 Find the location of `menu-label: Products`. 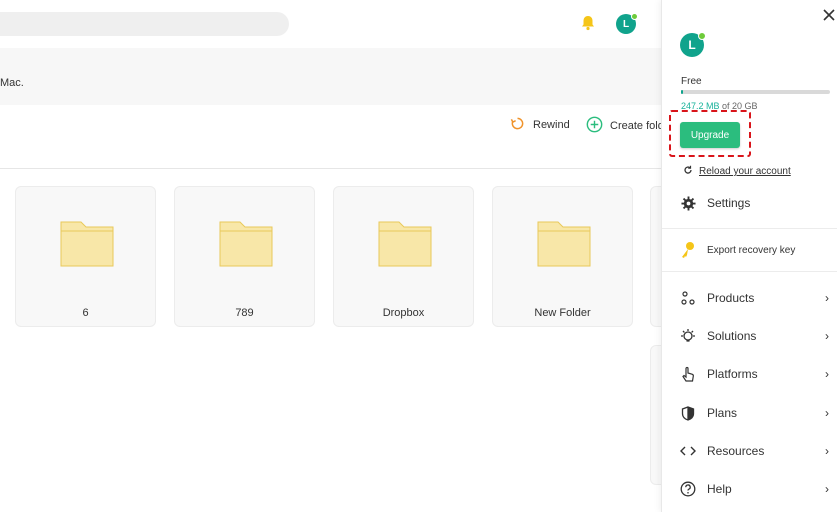

menu-label: Products is located at coordinates (731, 298).